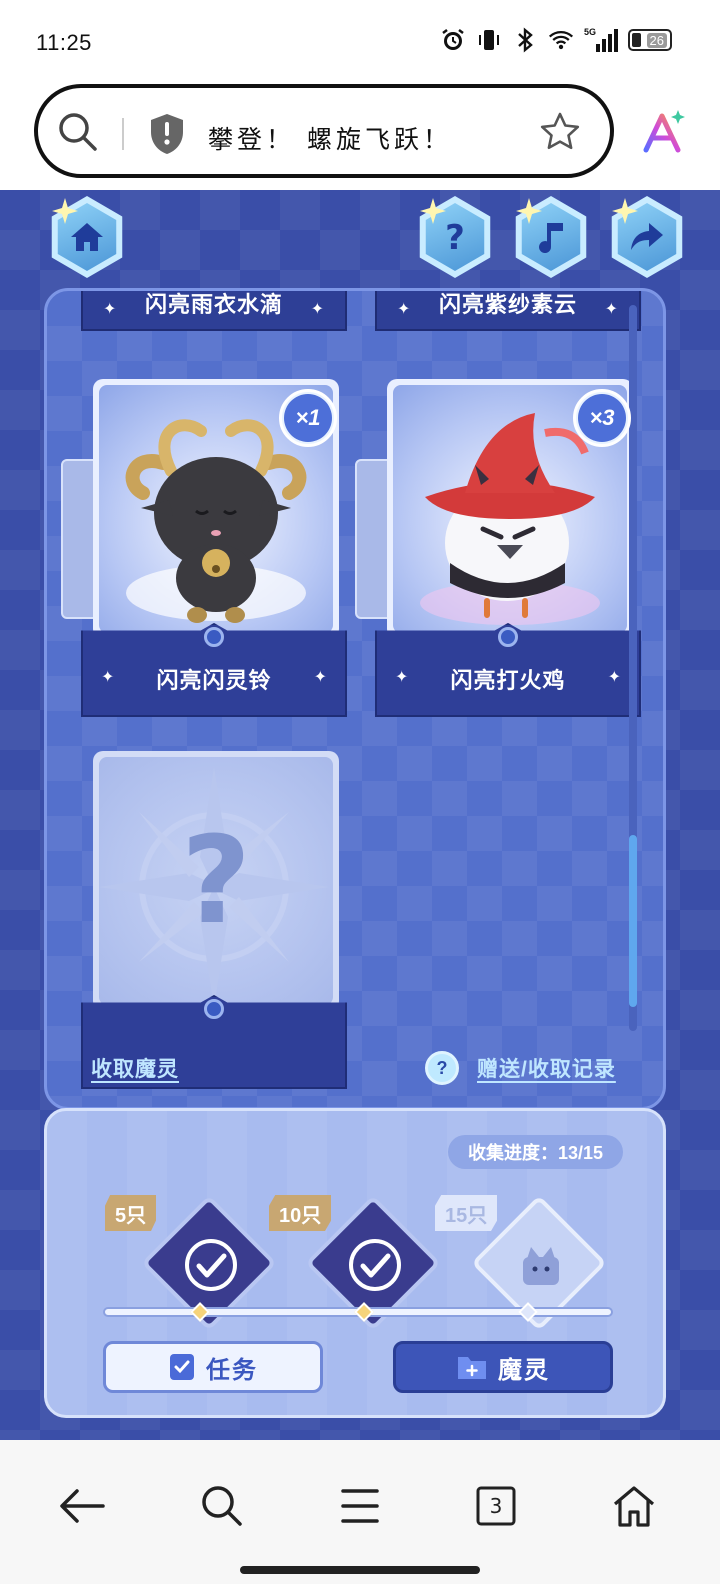  I want to click on search-button, so click(222, 1506).